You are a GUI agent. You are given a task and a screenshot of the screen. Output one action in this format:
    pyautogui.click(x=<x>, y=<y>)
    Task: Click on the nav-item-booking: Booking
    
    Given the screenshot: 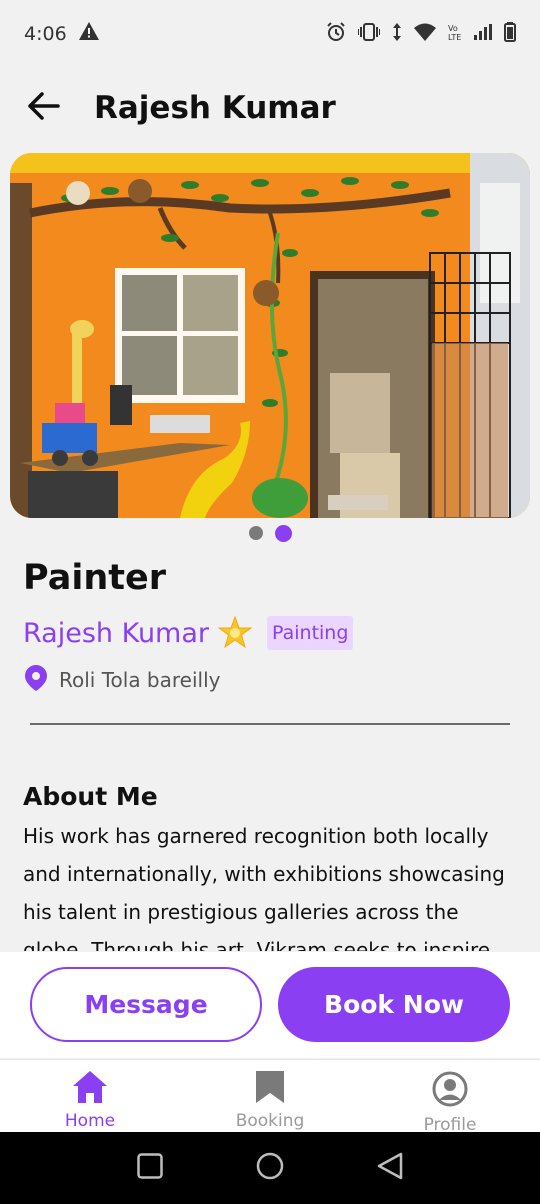 What is the action you would take?
    pyautogui.click(x=270, y=1096)
    